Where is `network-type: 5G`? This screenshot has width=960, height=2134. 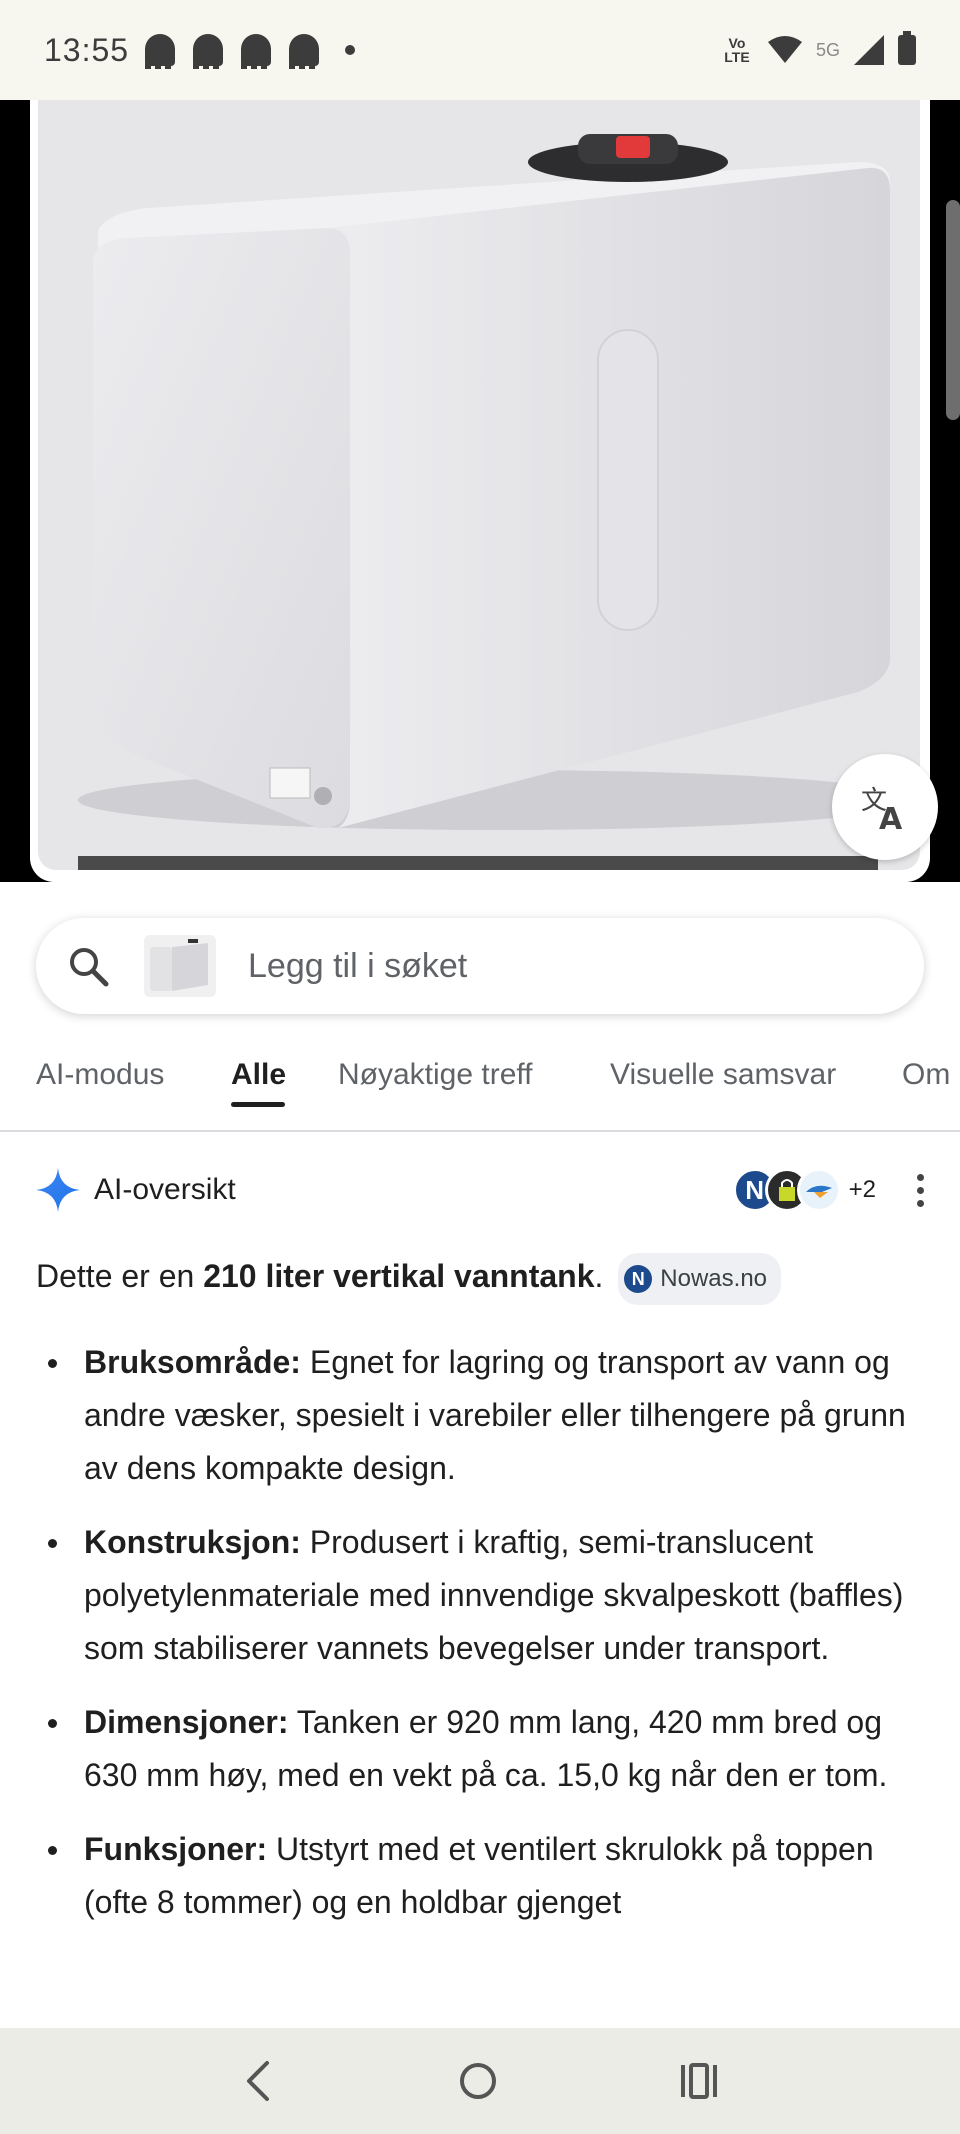 network-type: 5G is located at coordinates (827, 49).